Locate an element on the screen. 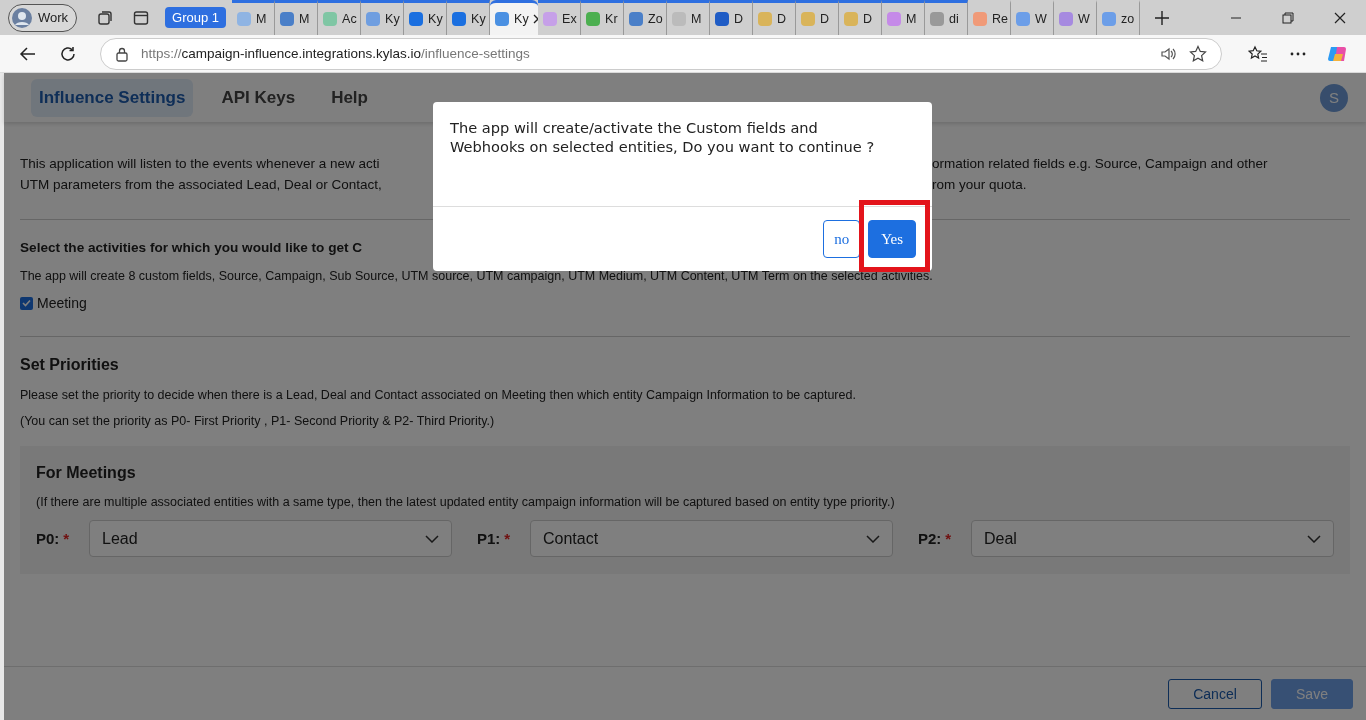 This screenshot has height=720, width=1366. tab-actions-icon is located at coordinates (141, 17).